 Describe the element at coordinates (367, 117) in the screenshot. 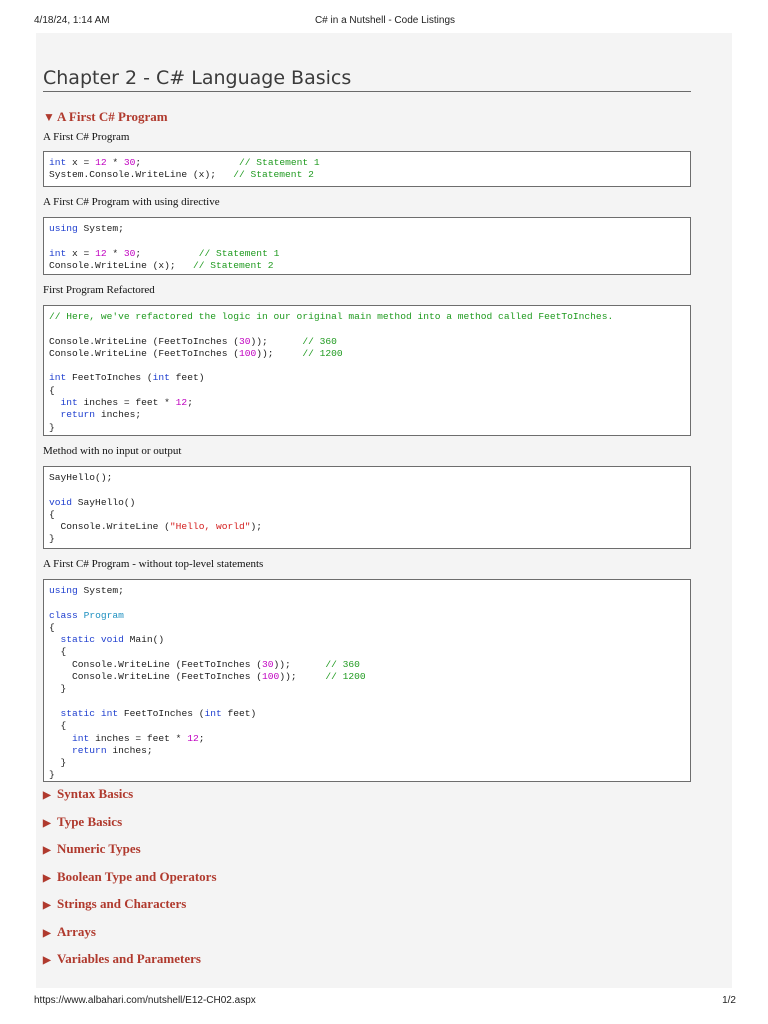

I see `section-toggle-a-first-csharp-program: ▼ A First C# Program` at that location.